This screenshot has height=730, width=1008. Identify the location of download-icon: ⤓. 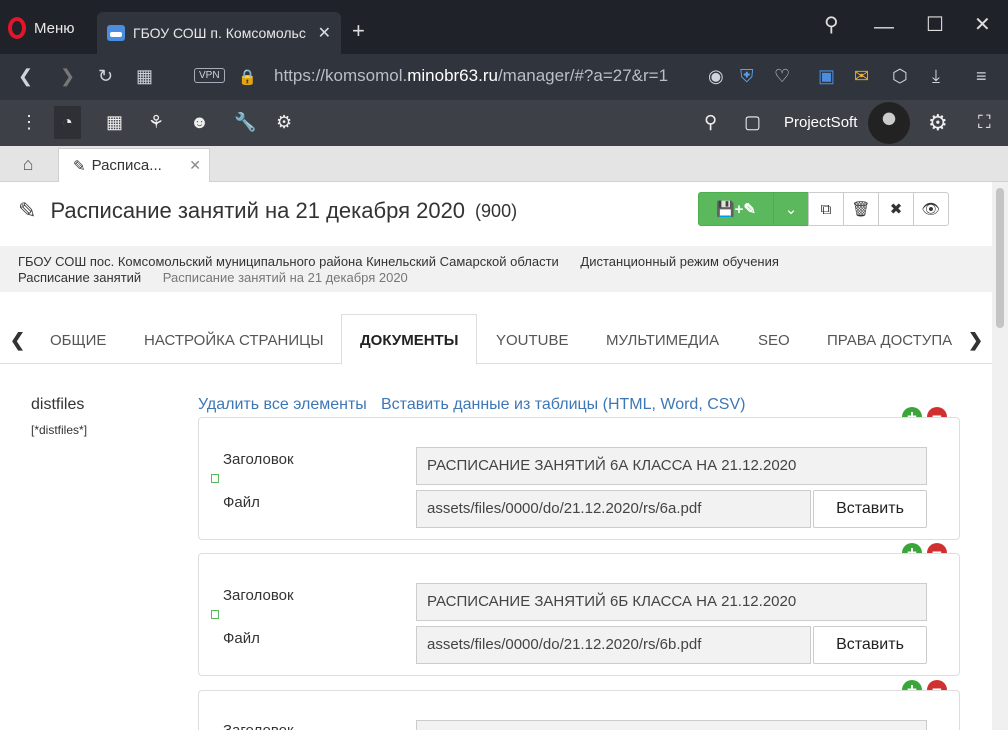
(936, 76).